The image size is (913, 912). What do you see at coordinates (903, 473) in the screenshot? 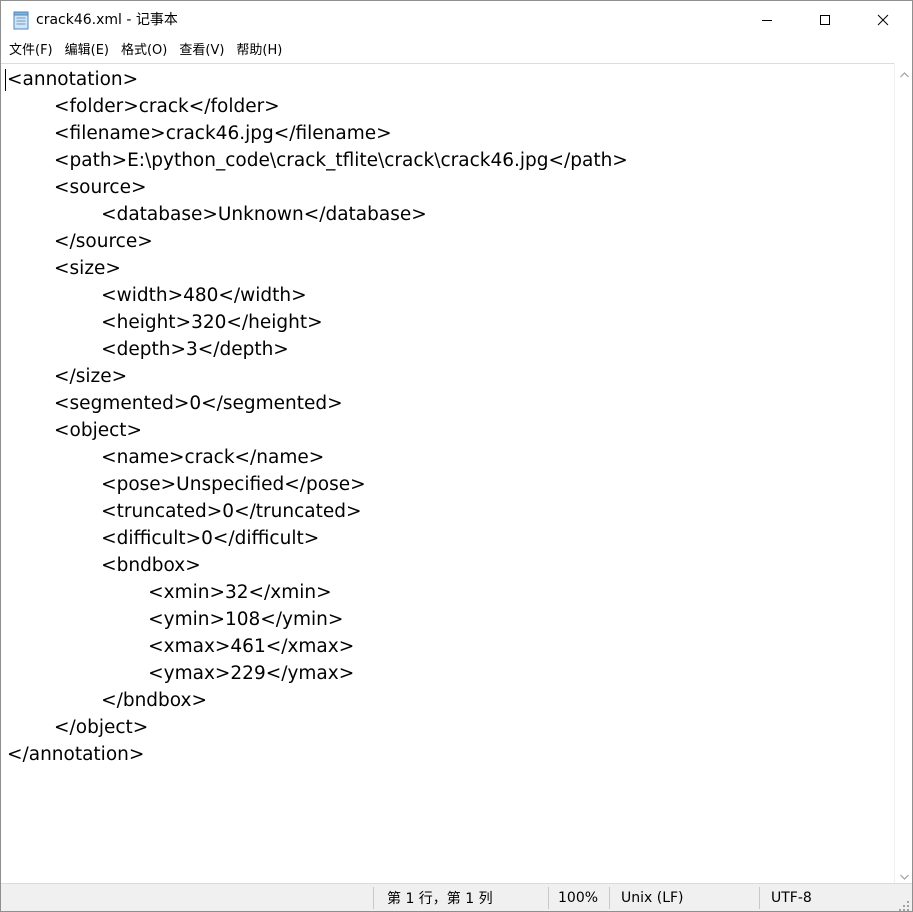
I see `vertical-scrollbar` at bounding box center [903, 473].